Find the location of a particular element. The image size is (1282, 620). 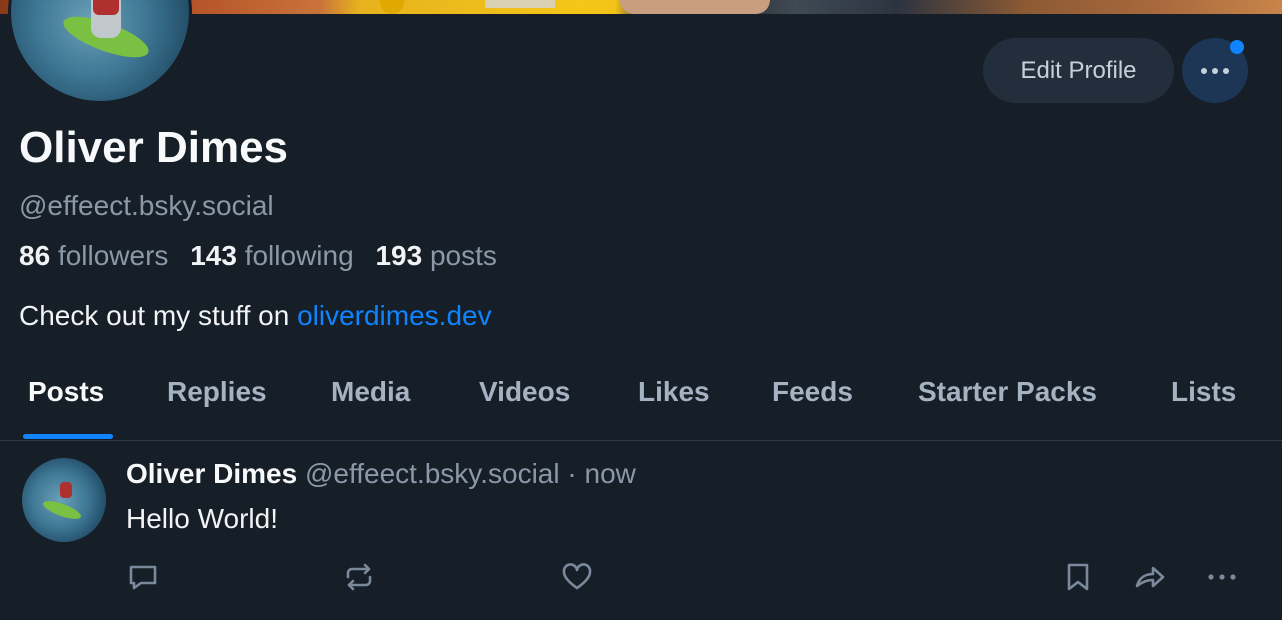

followers-stat: 86 followers is located at coordinates (93, 255).